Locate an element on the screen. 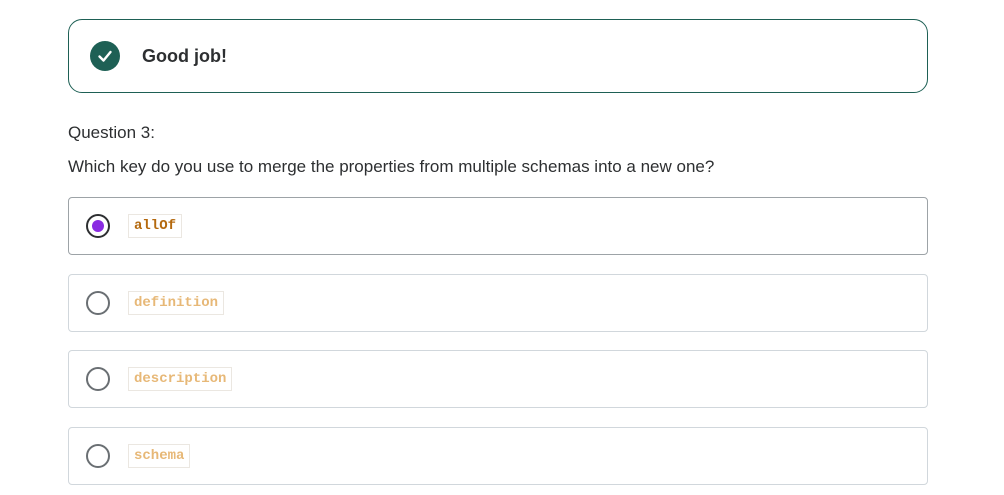 This screenshot has height=495, width=1004. answer-label: schema is located at coordinates (159, 456).